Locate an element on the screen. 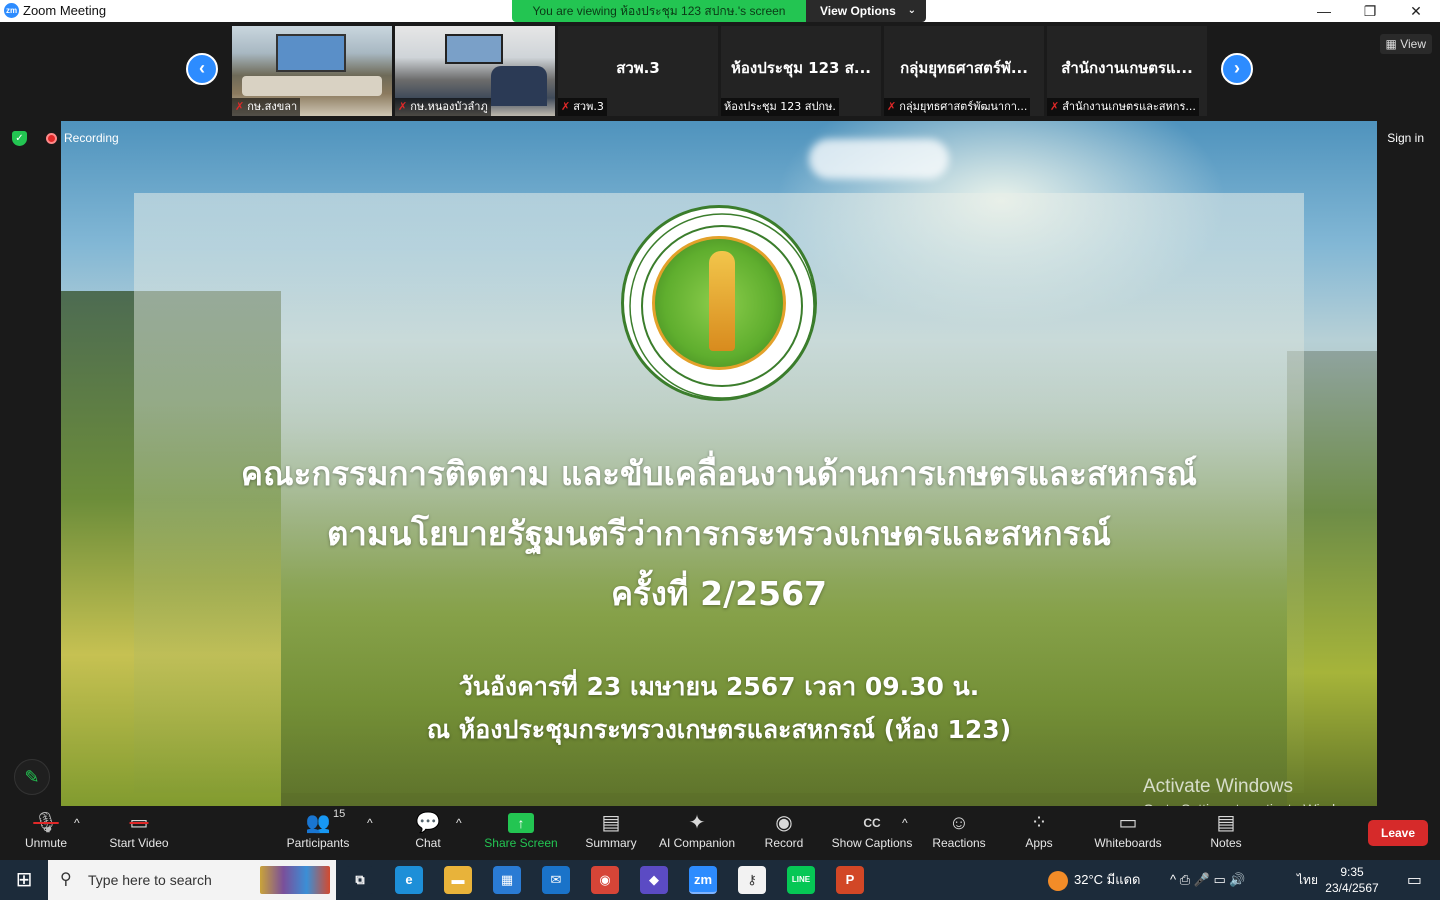  participant-tile: ✗ กษ.สงขลา is located at coordinates (312, 71).